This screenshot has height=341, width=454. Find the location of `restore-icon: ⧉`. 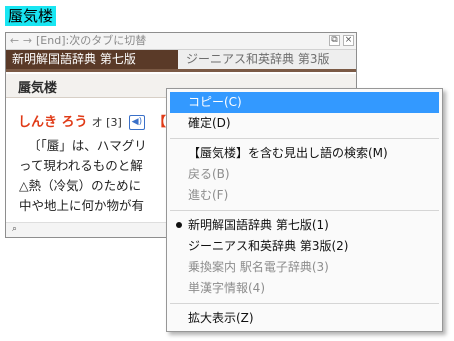

restore-icon: ⧉ is located at coordinates (334, 40).